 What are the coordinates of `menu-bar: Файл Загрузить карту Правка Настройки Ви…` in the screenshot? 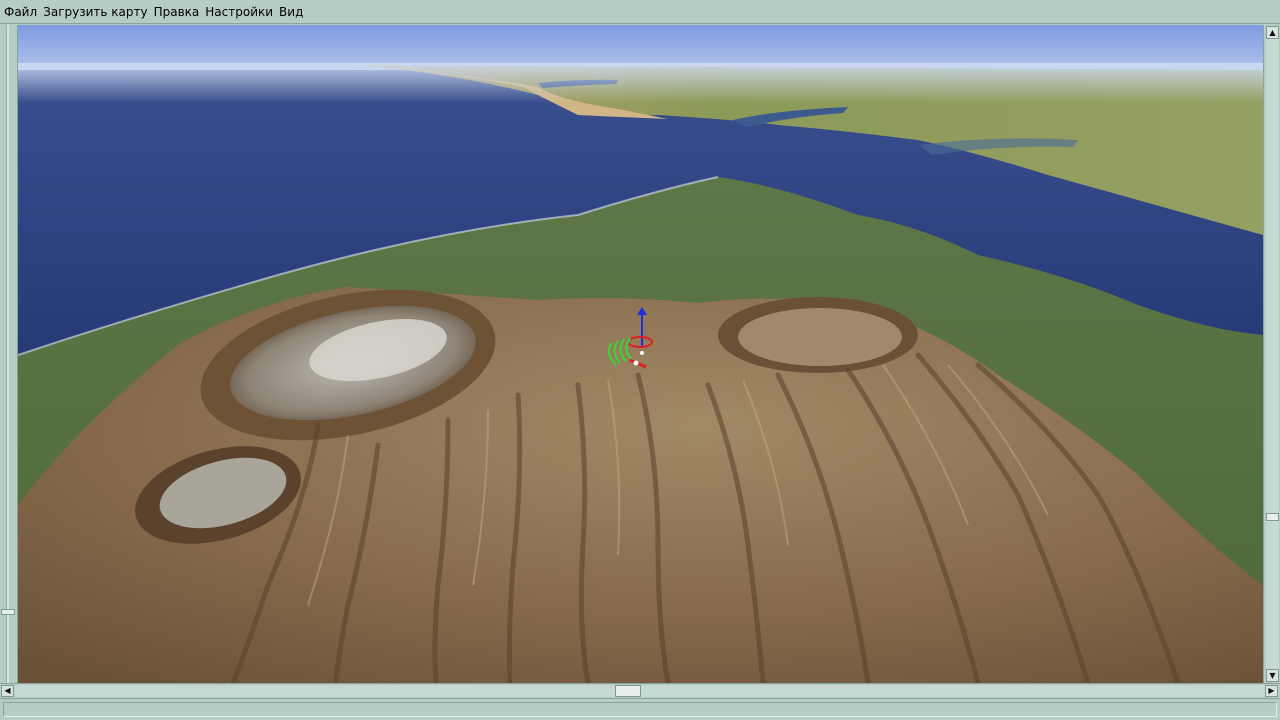 It's located at (640, 12).